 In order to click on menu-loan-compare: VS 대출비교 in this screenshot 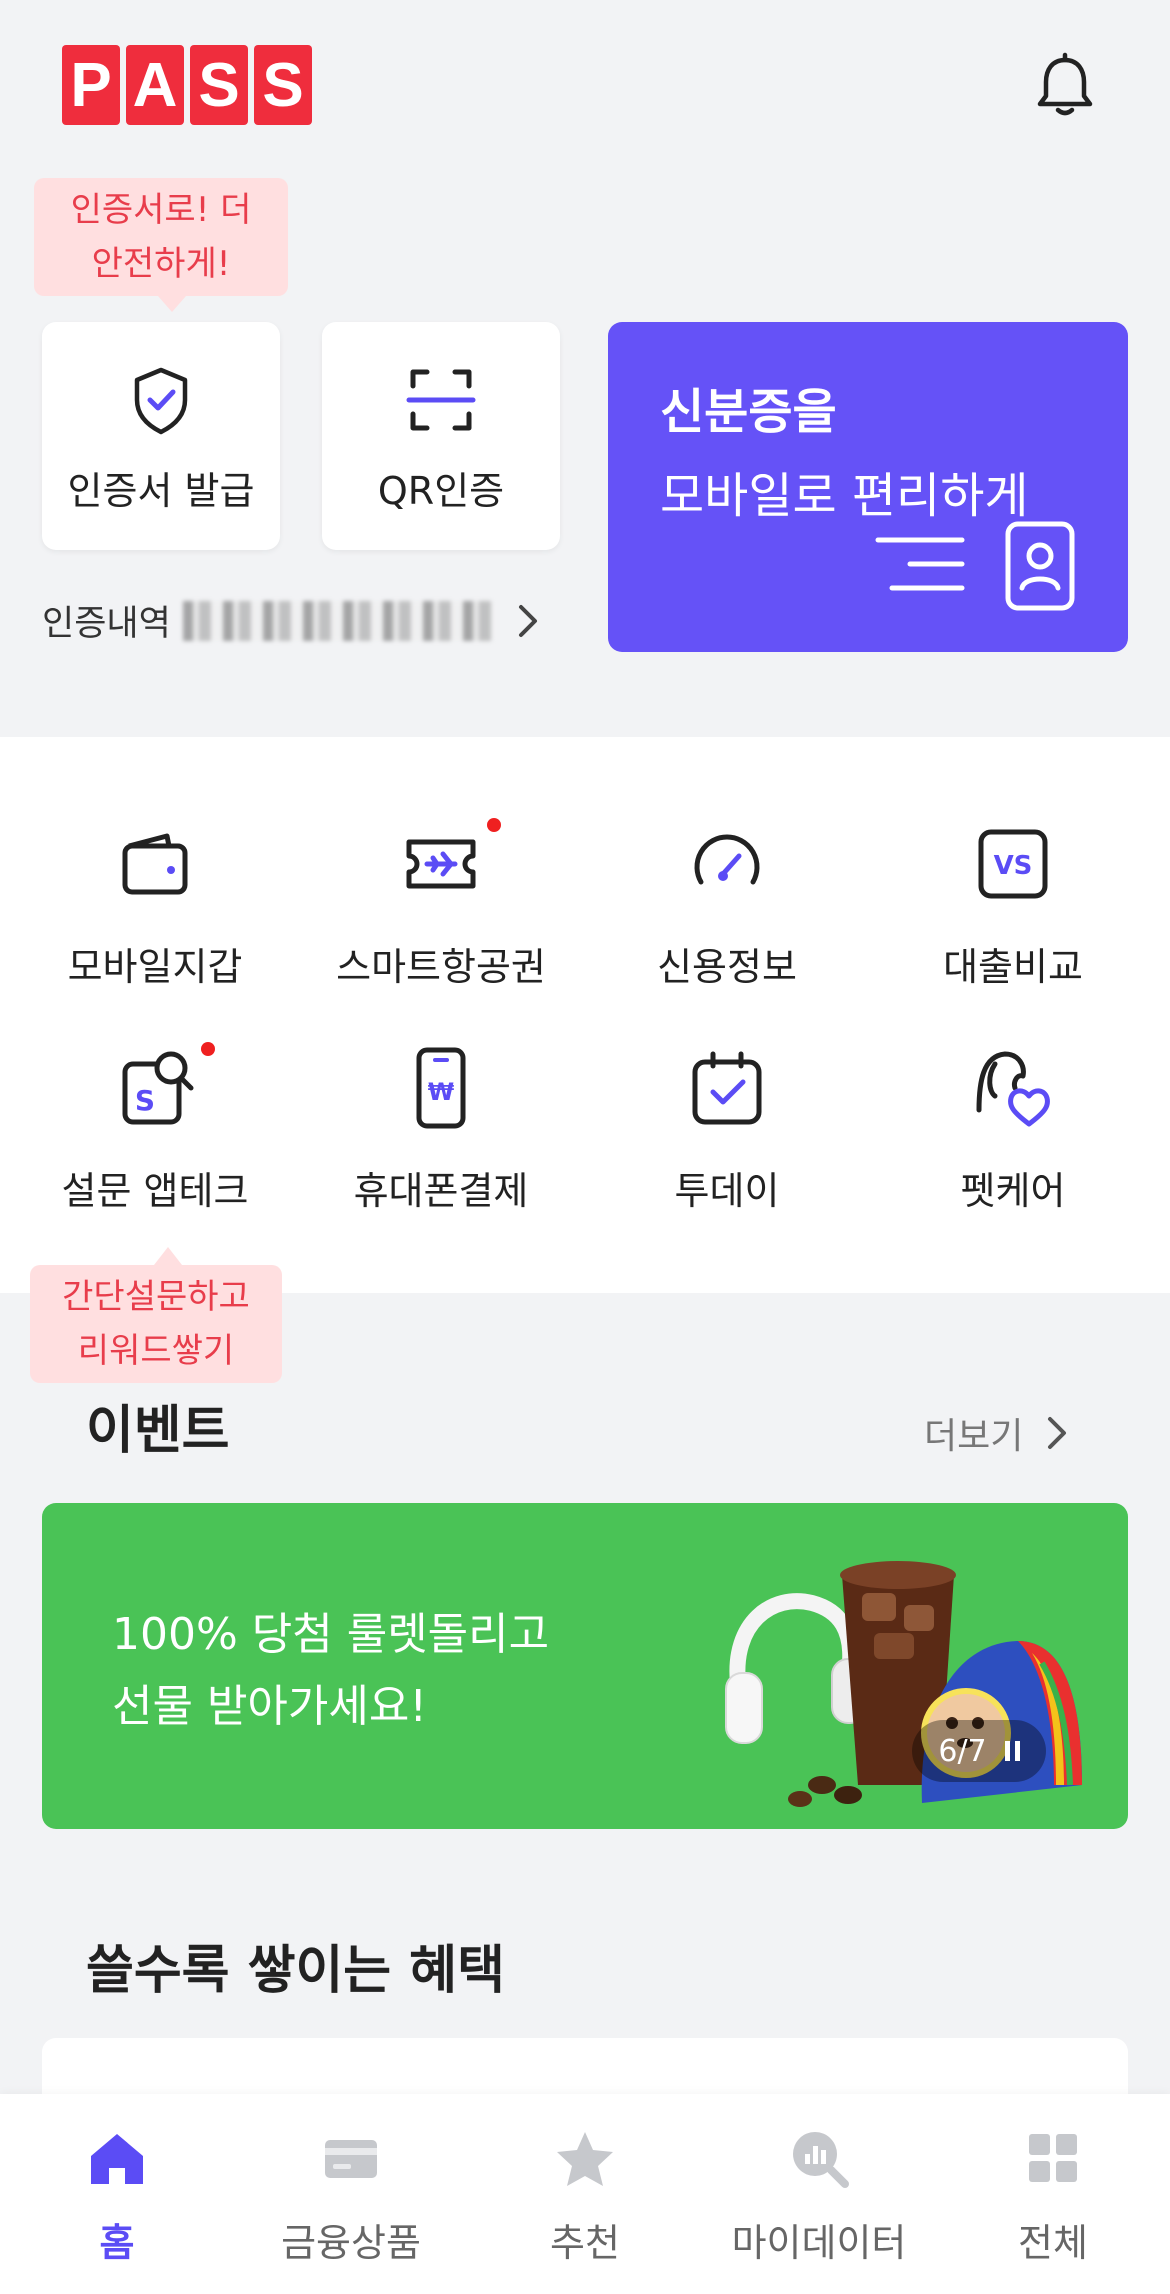, I will do `click(1013, 905)`.